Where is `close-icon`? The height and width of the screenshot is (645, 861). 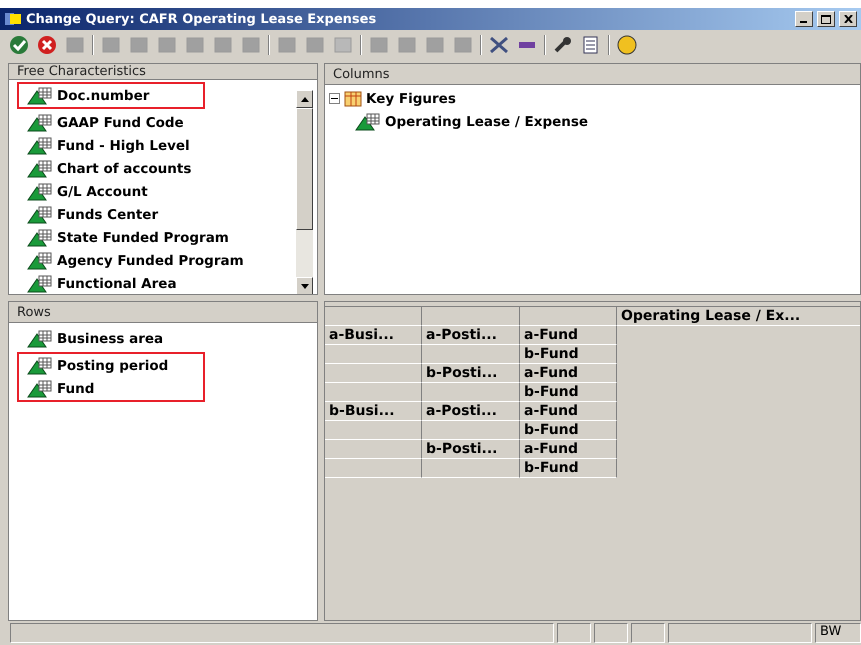
close-icon is located at coordinates (848, 19).